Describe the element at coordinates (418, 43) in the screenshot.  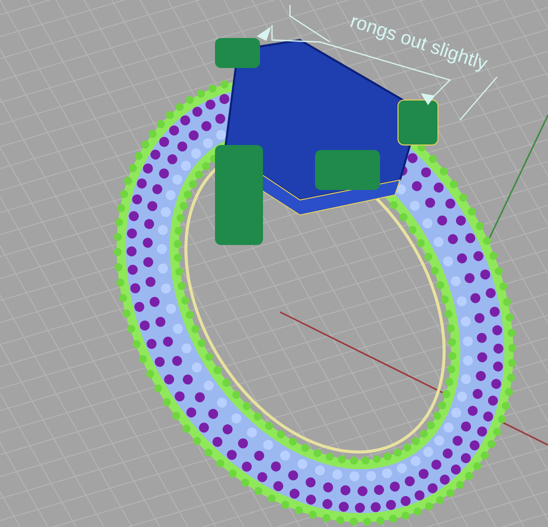
I see `annotation-text: rongs out slightly` at that location.